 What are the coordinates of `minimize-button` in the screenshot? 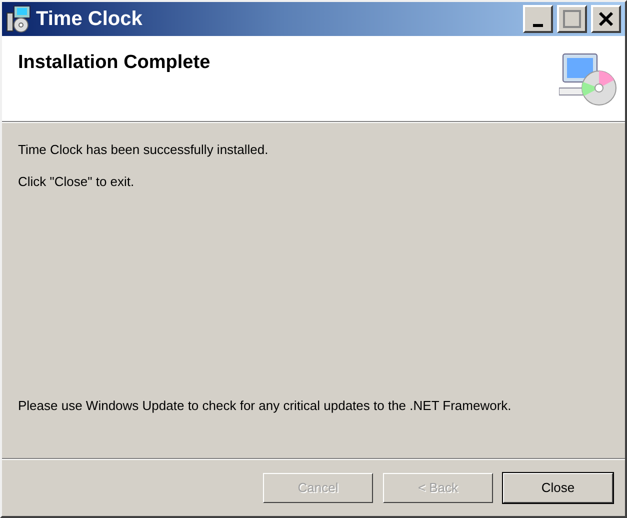 It's located at (538, 19).